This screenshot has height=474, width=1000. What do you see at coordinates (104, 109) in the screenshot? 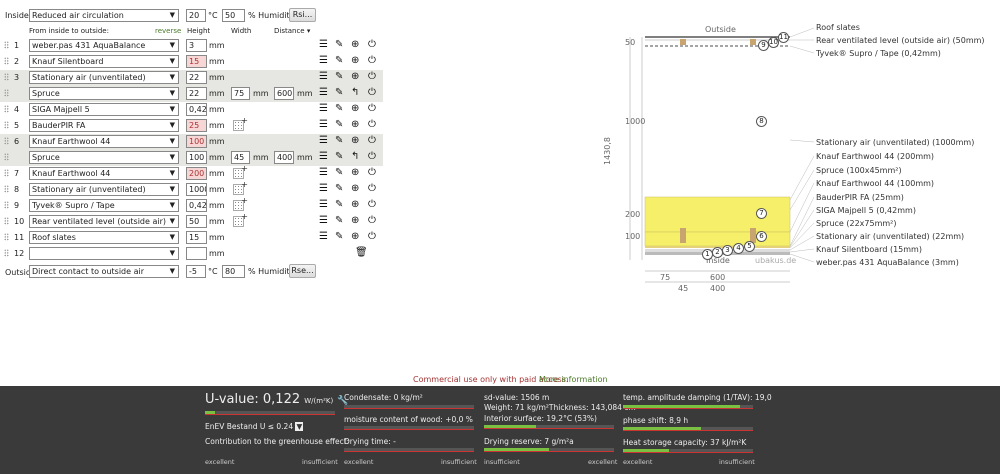
I see `material-select: SIGA Majpell 5 ▼` at bounding box center [104, 109].